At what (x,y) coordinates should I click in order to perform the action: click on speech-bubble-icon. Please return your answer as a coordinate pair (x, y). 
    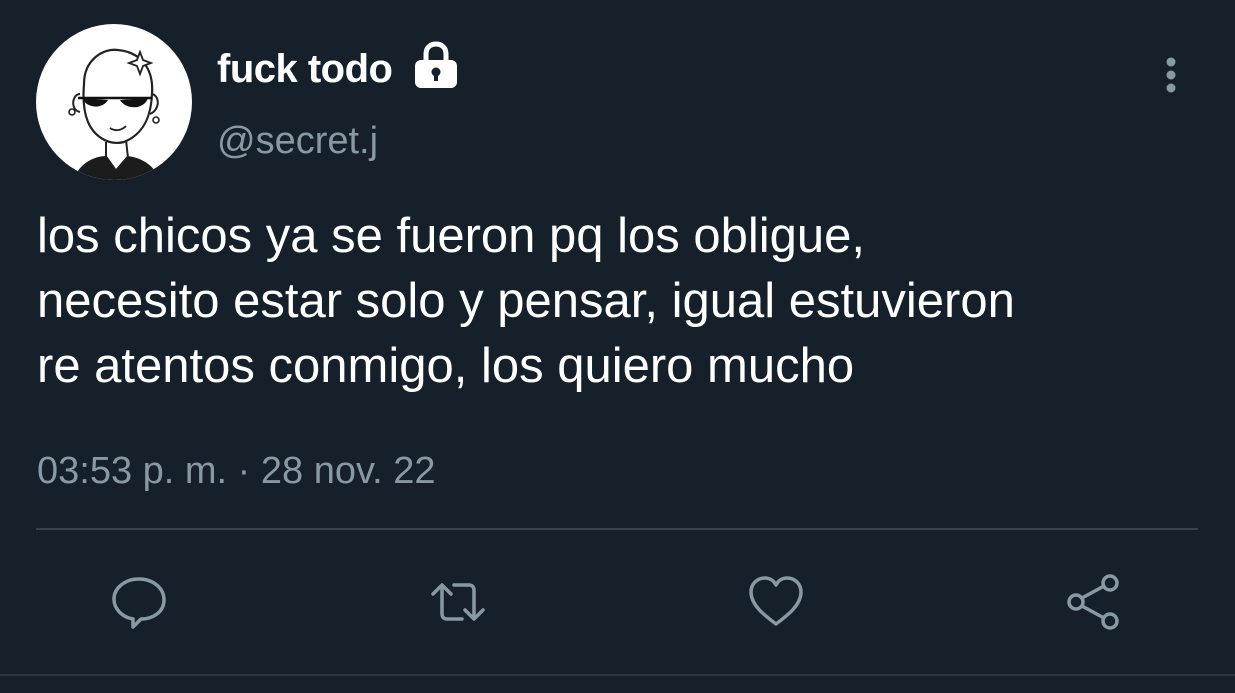
    Looking at the image, I should click on (139, 603).